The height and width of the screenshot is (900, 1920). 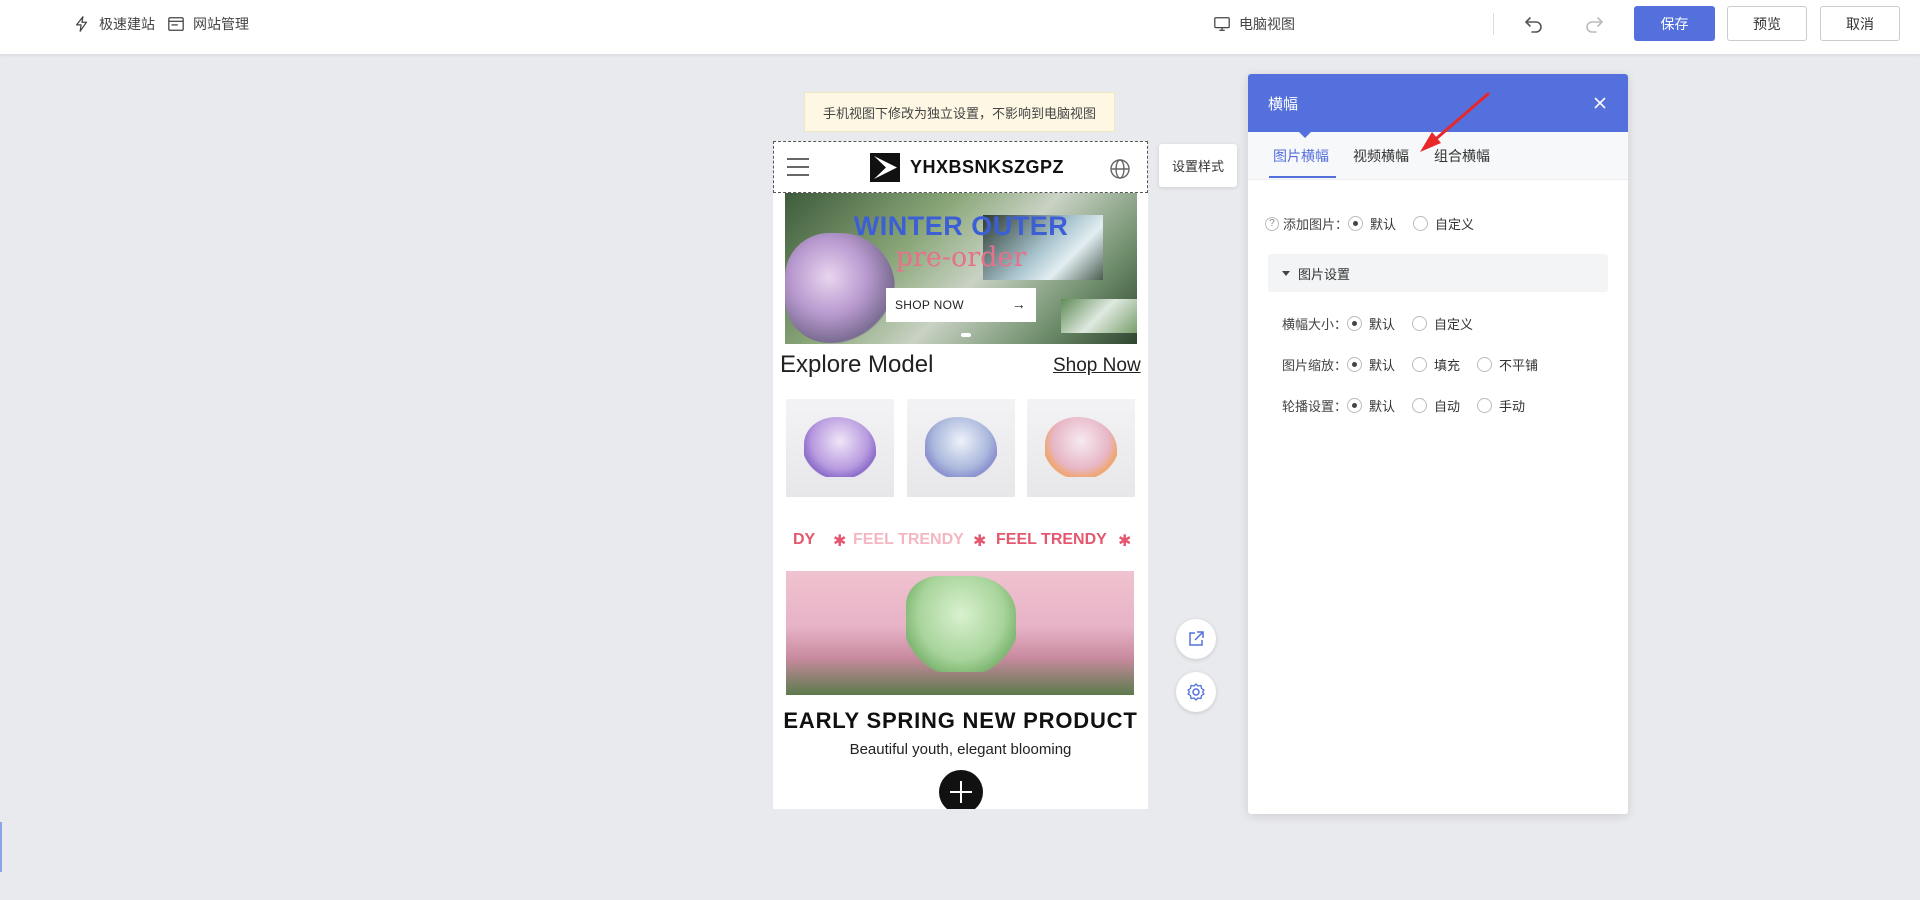 What do you see at coordinates (1097, 366) in the screenshot?
I see `explore-shop-link: Shop Now` at bounding box center [1097, 366].